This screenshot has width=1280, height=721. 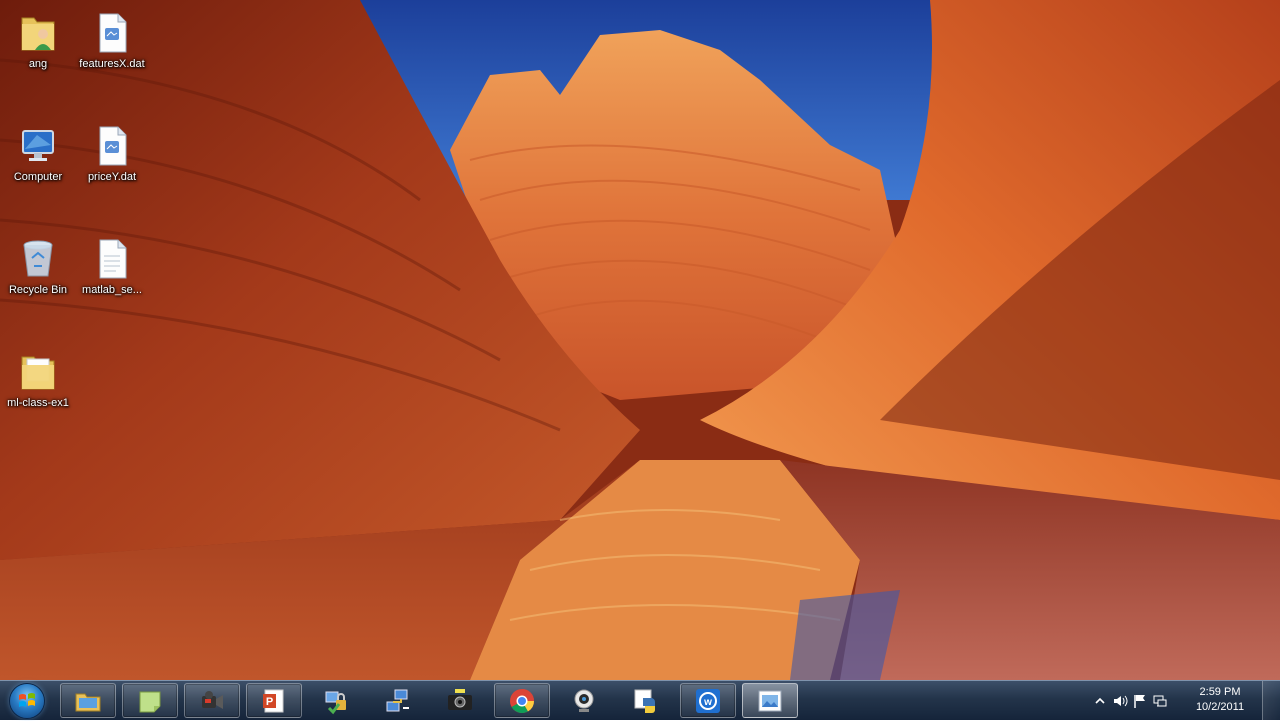 I want to click on clock-time: 2:59 PM, so click(x=1220, y=692).